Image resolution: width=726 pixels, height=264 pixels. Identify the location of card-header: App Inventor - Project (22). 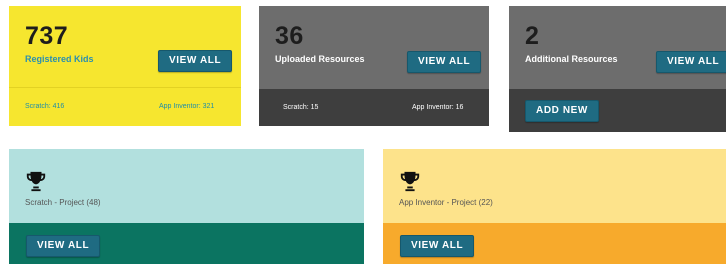
(554, 186).